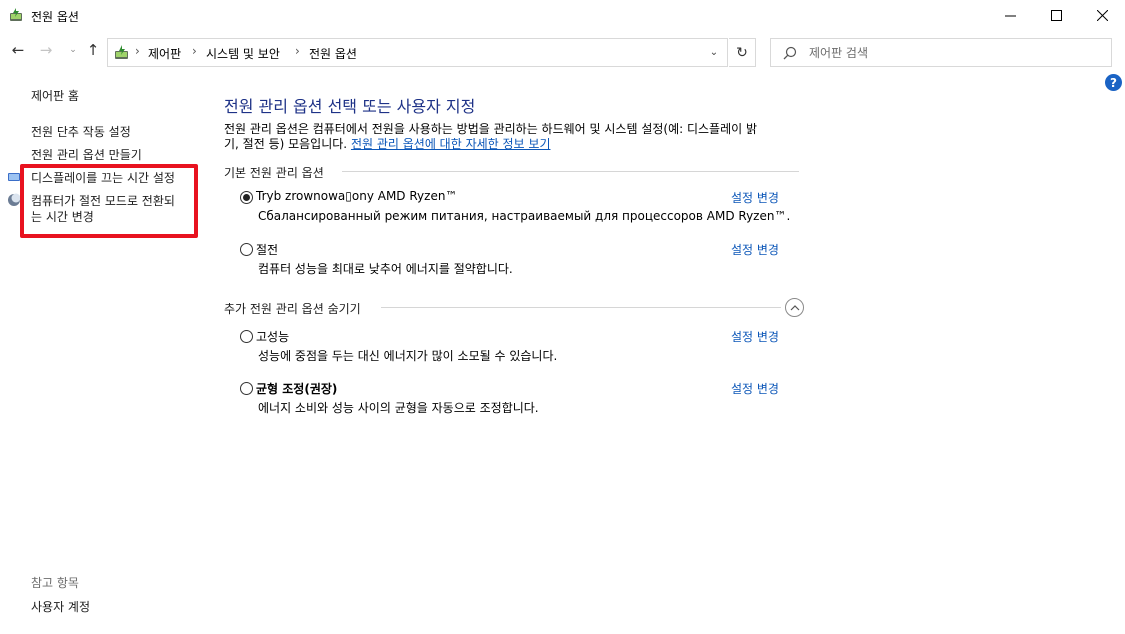  What do you see at coordinates (417, 52) in the screenshot?
I see `address-bar: › 제어판 › 시스템 및 보안 › 전원 옵션 ⌄` at bounding box center [417, 52].